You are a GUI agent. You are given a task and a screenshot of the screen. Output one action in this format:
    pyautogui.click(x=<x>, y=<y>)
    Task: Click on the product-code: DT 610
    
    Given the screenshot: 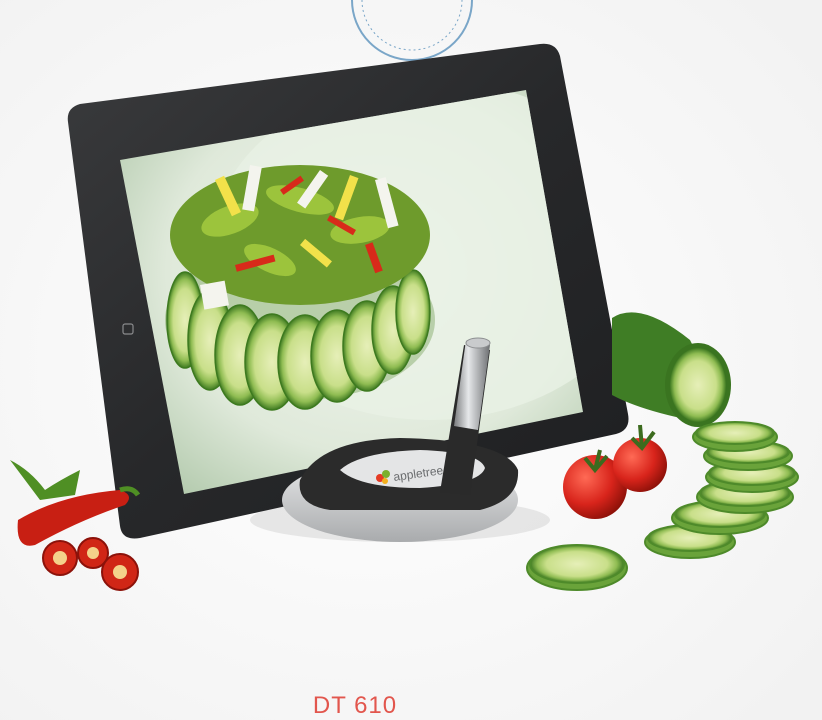 What is the action you would take?
    pyautogui.click(x=355, y=705)
    